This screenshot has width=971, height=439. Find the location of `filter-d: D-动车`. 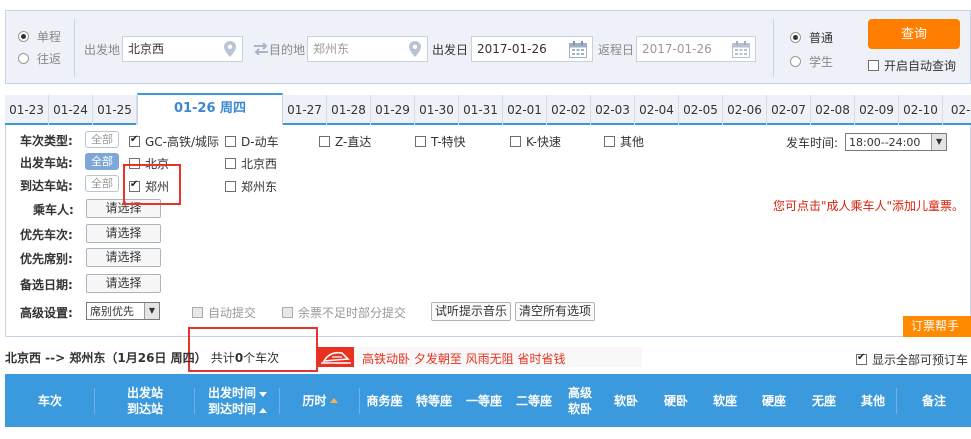

filter-d: D-动车 is located at coordinates (252, 141).